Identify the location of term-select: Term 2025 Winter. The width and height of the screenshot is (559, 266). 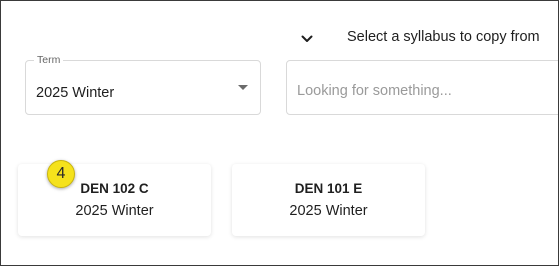
(143, 84).